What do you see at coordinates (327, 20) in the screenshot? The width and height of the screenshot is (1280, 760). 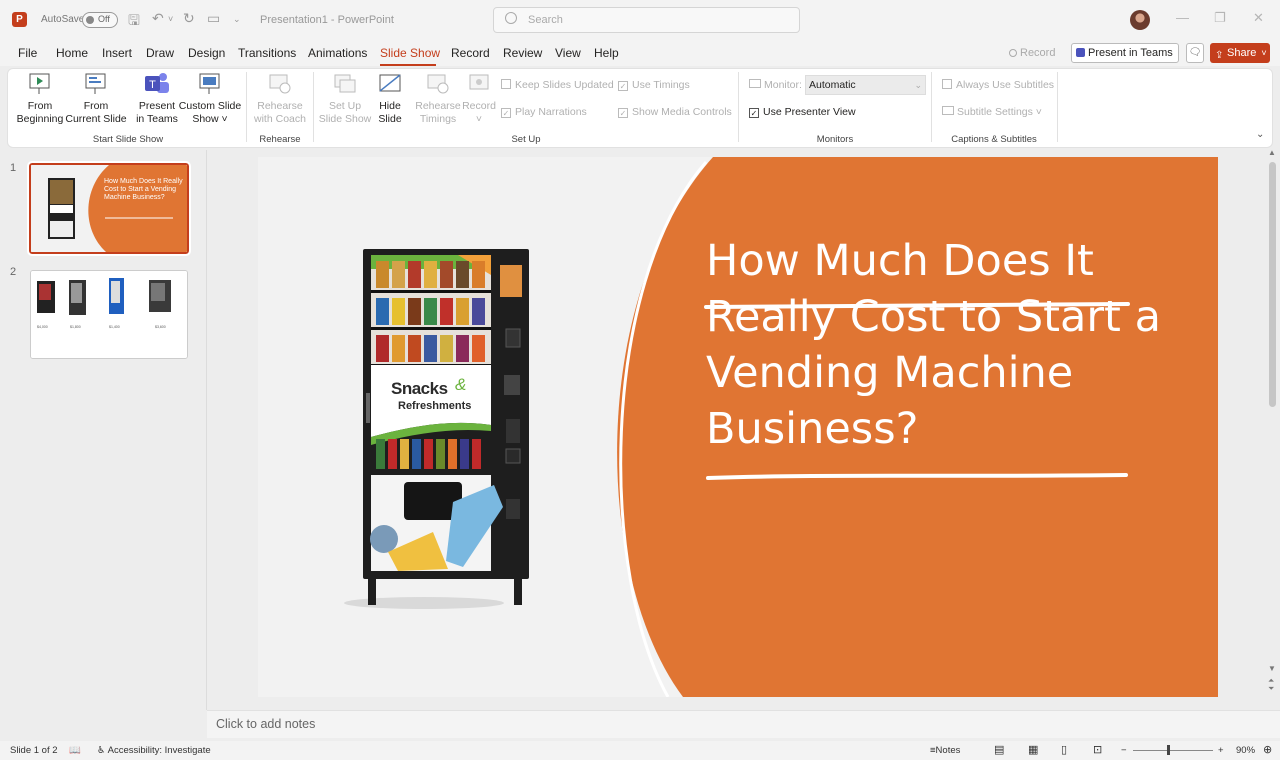 I see `document-title: Presentation1 - PowerPoint` at bounding box center [327, 20].